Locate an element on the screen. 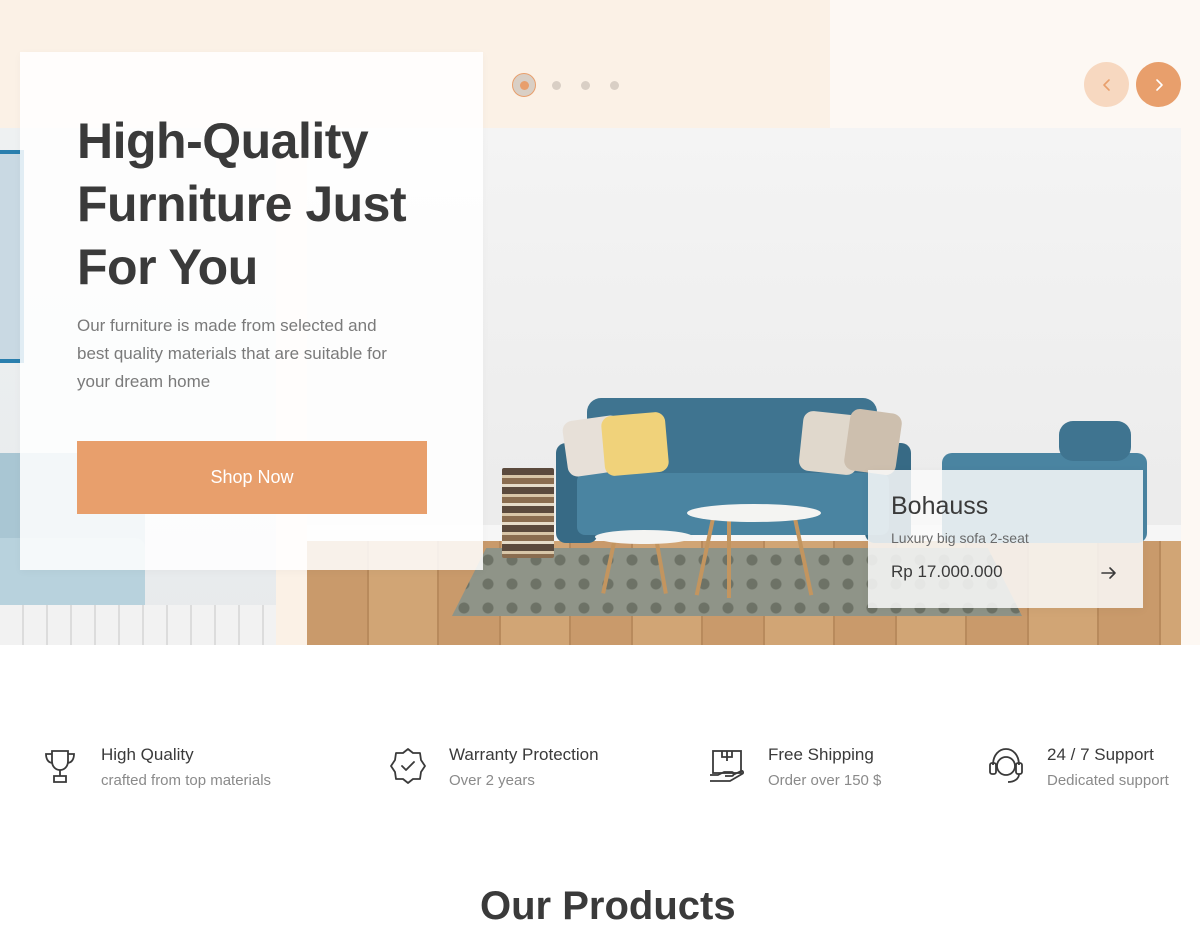  arrow-right-icon is located at coordinates (1108, 573).